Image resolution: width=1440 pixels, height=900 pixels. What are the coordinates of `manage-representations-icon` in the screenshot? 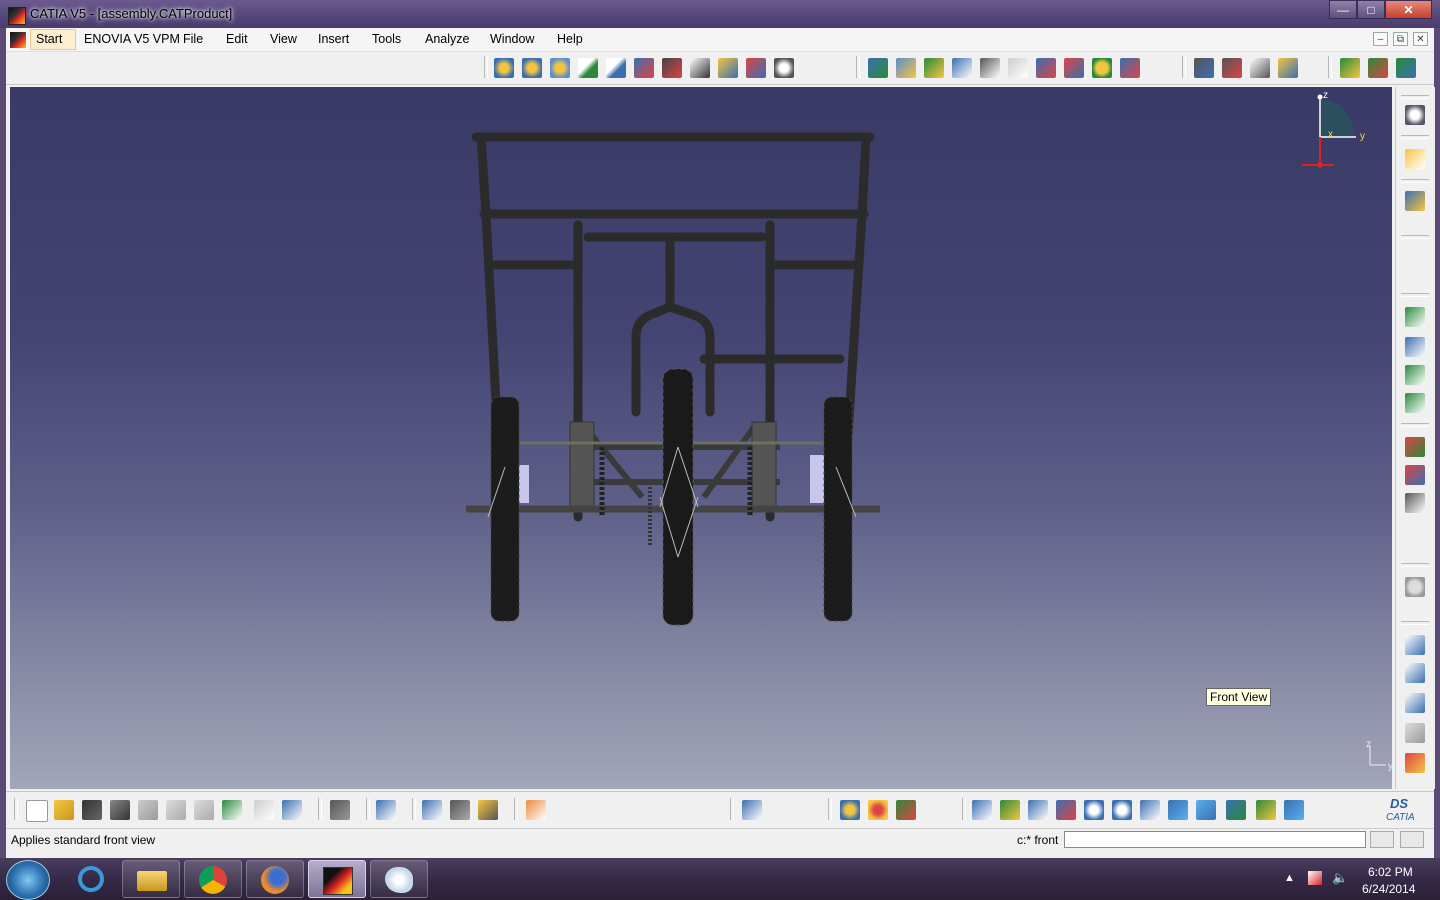 It's located at (700, 68).